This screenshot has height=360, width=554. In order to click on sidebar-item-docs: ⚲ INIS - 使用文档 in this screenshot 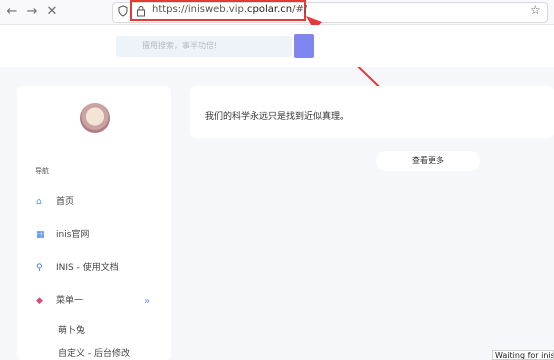, I will do `click(101, 268)`.